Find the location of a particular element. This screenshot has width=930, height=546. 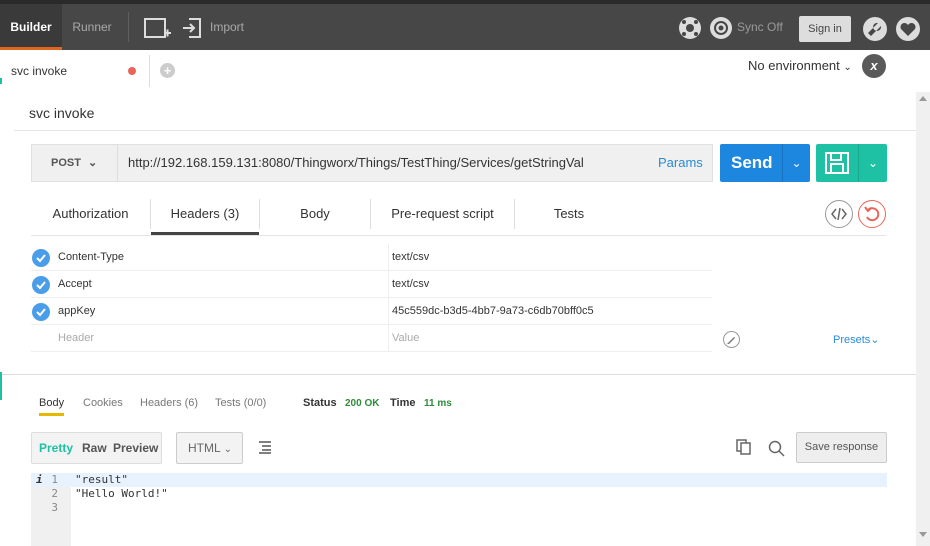

header-key: appKey is located at coordinates (76, 311).